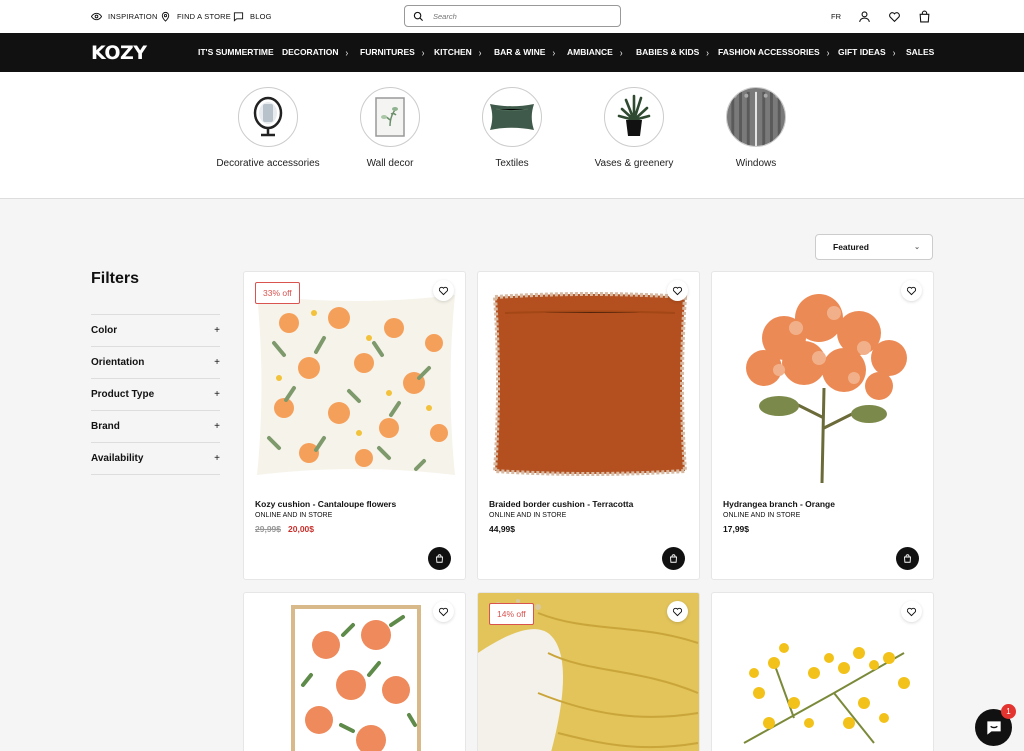 The image size is (1024, 751). Describe the element at coordinates (523, 16) in the screenshot. I see `search-input` at that location.